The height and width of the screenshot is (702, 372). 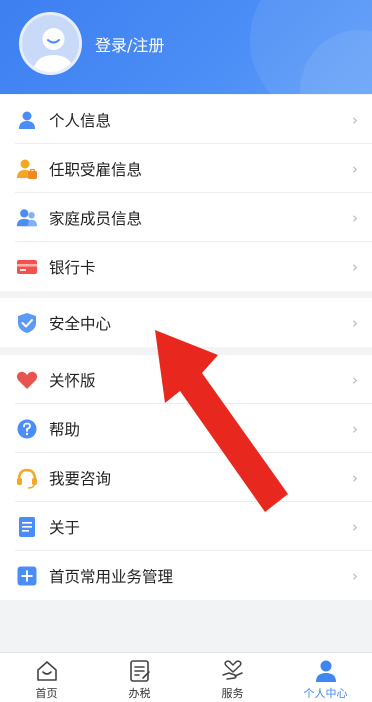 I want to click on menu-item-label: 关于, so click(x=65, y=527).